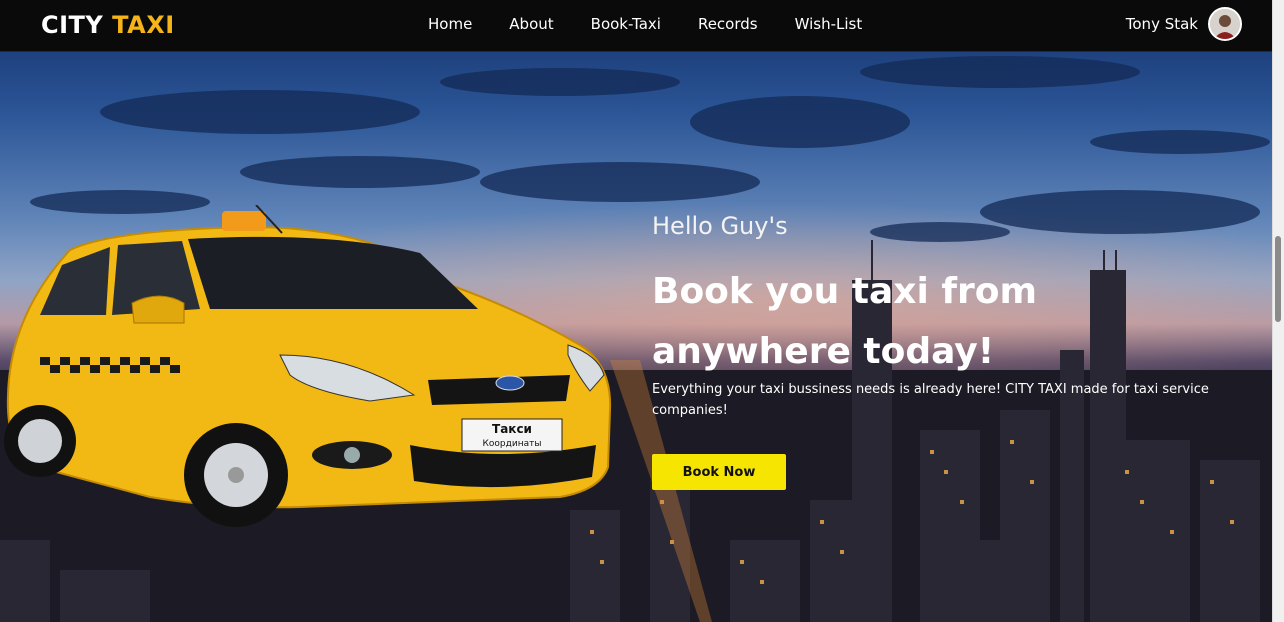 This screenshot has height=622, width=1284. What do you see at coordinates (143, 25) in the screenshot?
I see `brand-taxi: TAXI` at bounding box center [143, 25].